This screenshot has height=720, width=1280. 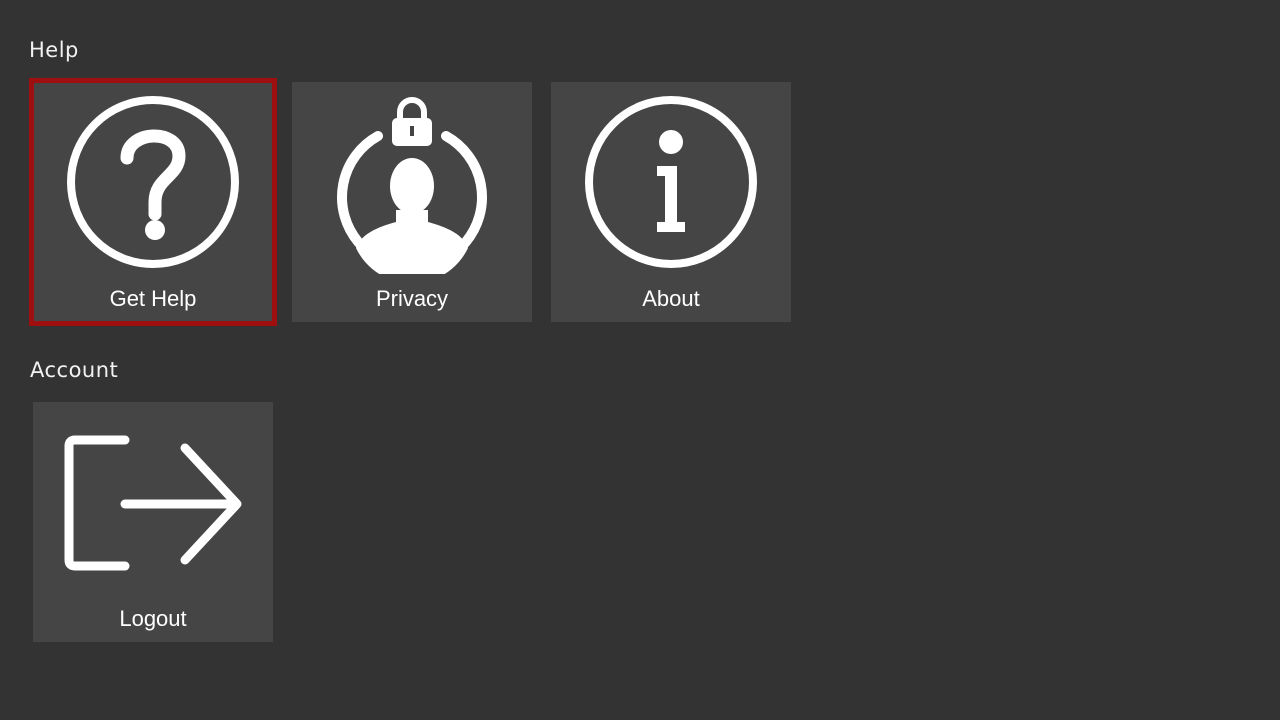 I want to click on question-circle-icon, so click(x=153, y=182).